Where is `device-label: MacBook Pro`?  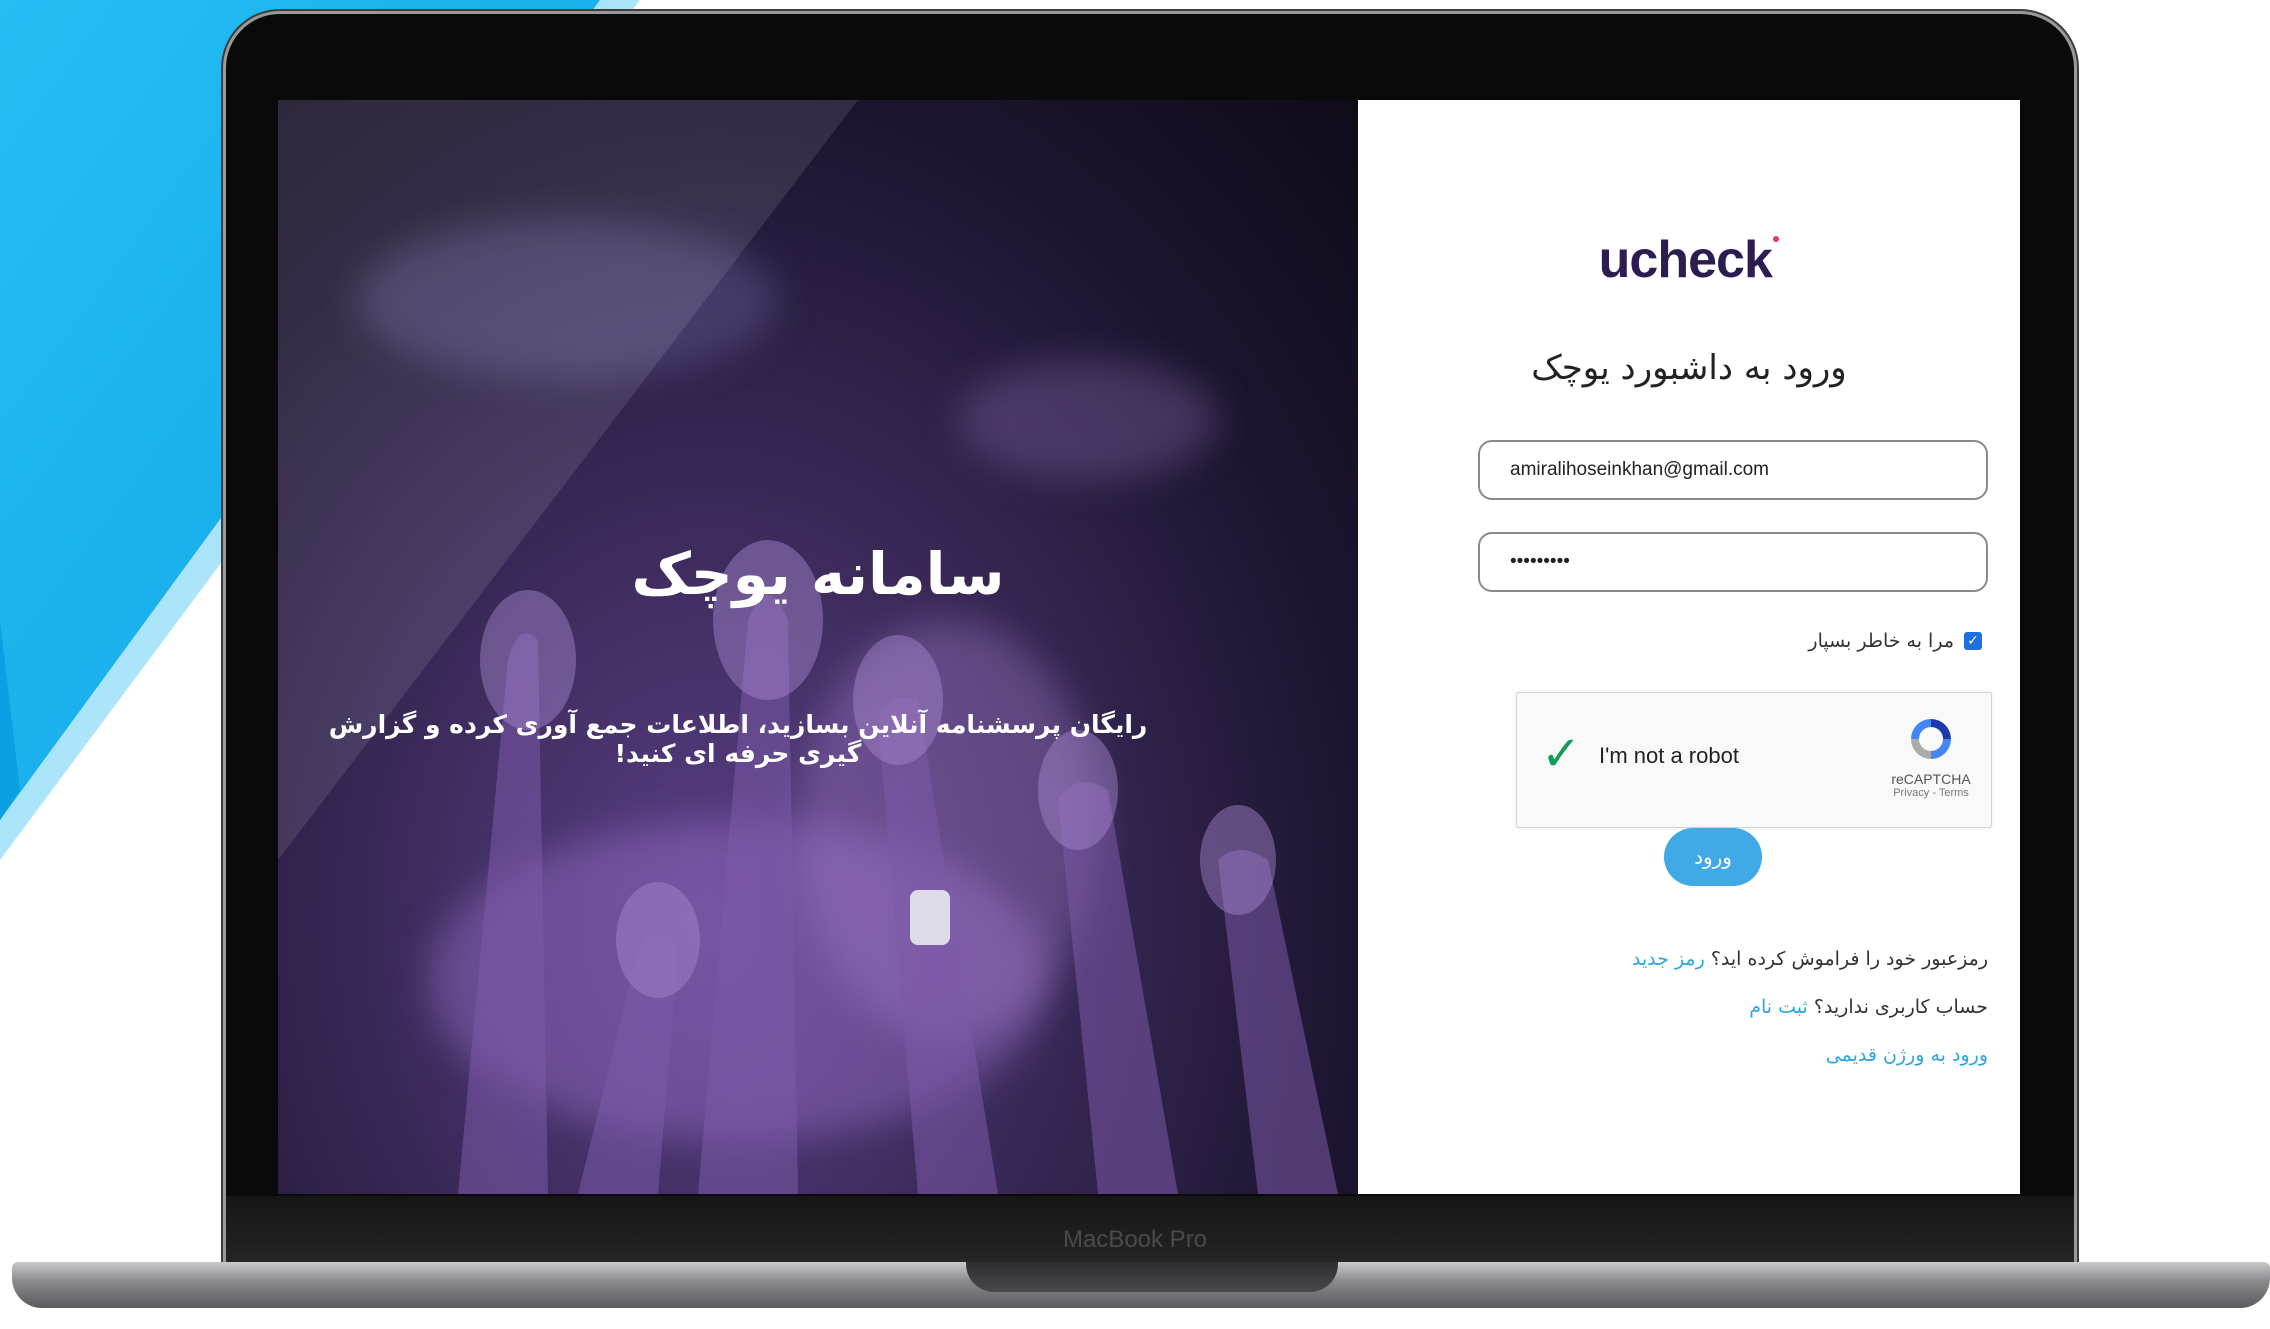 device-label: MacBook Pro is located at coordinates (1135, 1239).